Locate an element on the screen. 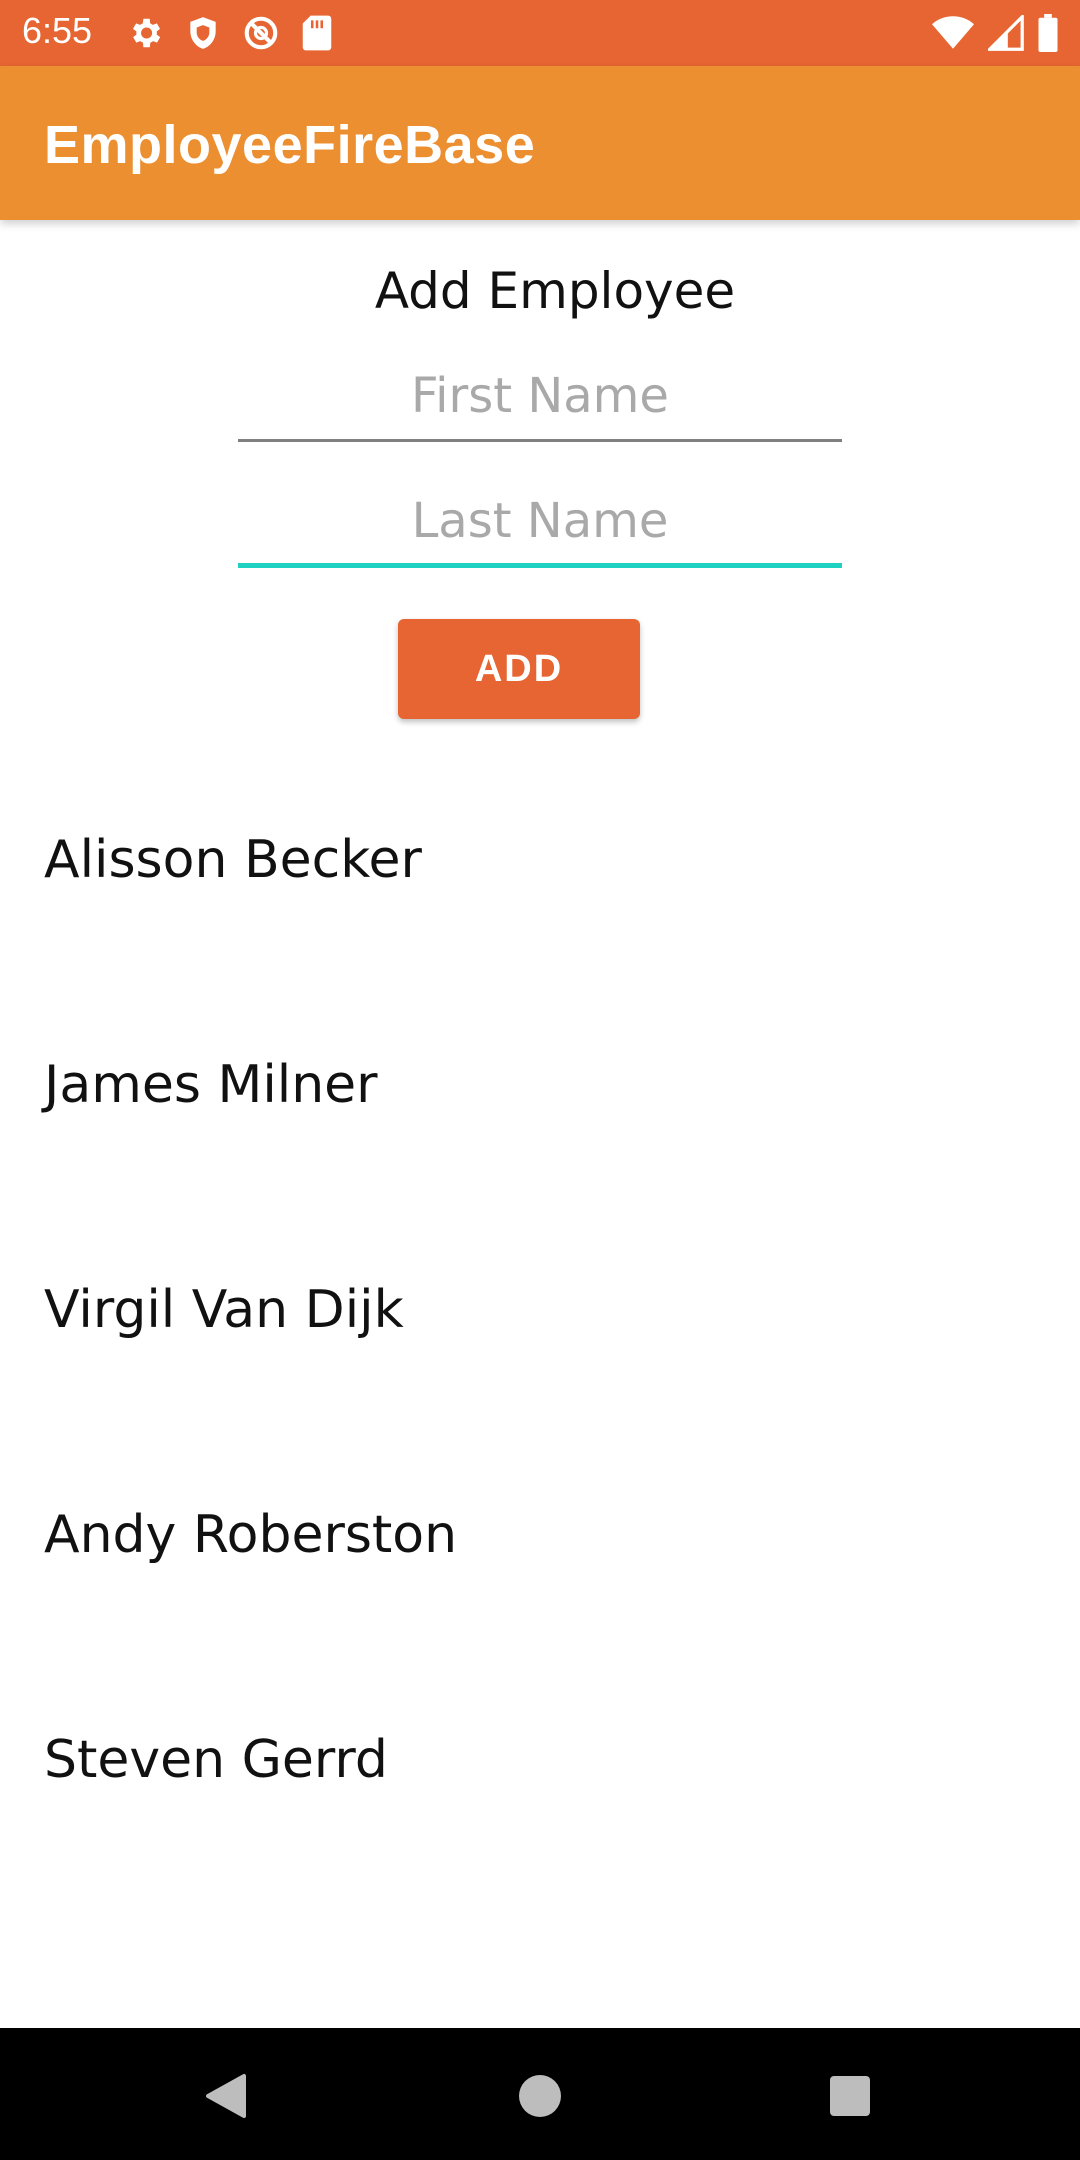 This screenshot has height=2160, width=1080. add-button: ADD is located at coordinates (519, 669).